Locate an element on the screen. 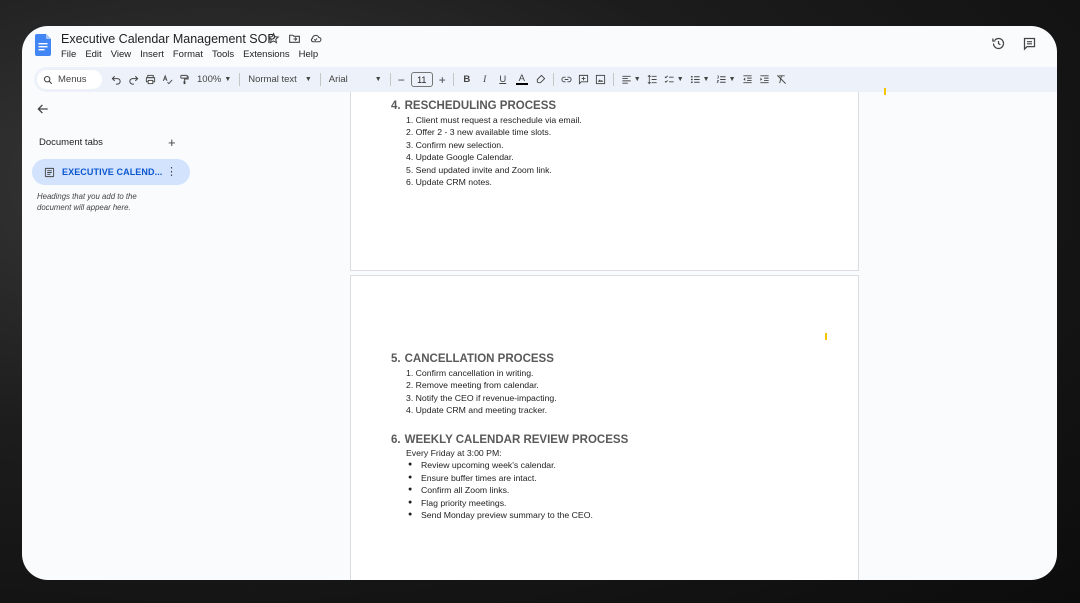 The image size is (1080, 603). list-item: 3. Confirm new selection. is located at coordinates (455, 144).